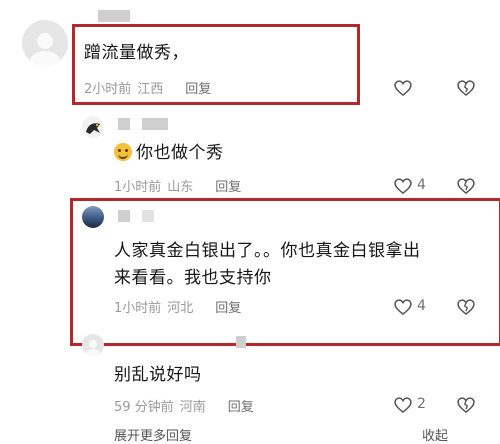 The height and width of the screenshot is (444, 500). I want to click on creature-avatar-icon, so click(93, 128).